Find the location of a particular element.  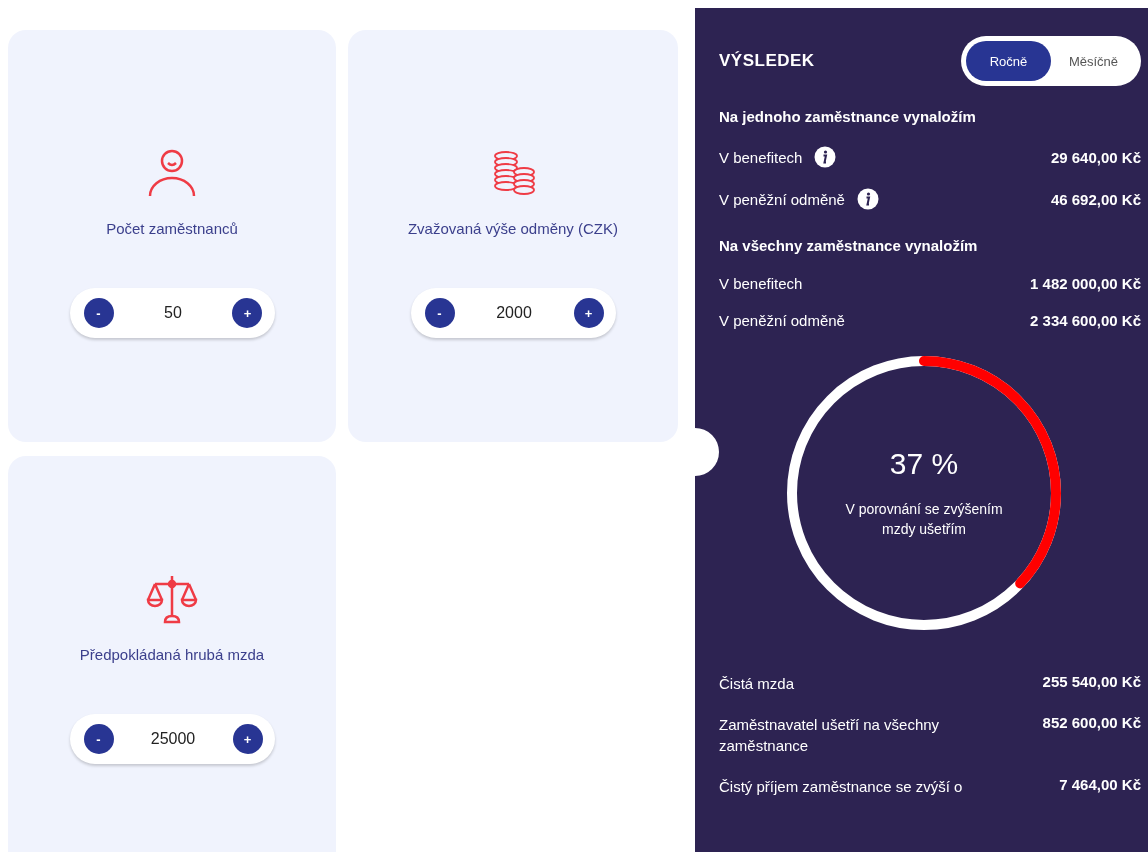

row-value: 1 482 000,00 Kč is located at coordinates (1085, 283).